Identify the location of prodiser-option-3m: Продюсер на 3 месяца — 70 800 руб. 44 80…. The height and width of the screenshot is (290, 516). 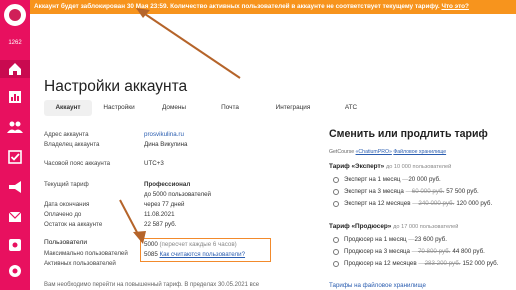
(409, 251).